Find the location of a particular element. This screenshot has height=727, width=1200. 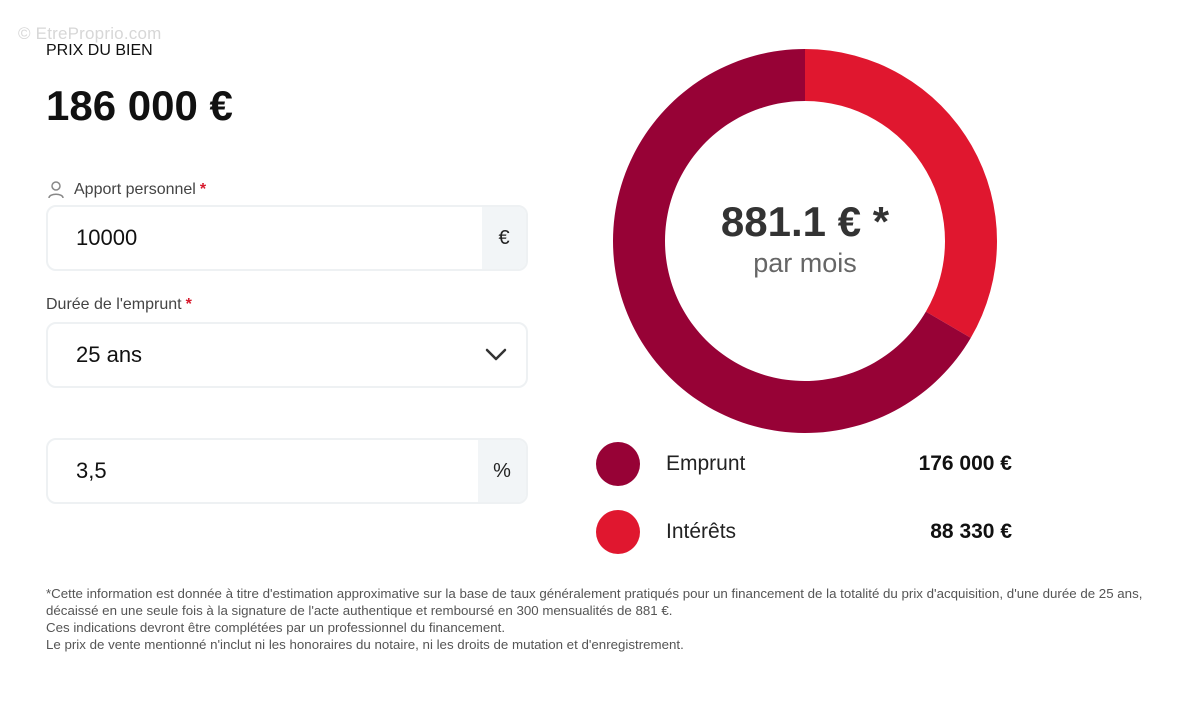

apport-label: Apport personnel * is located at coordinates (126, 190).